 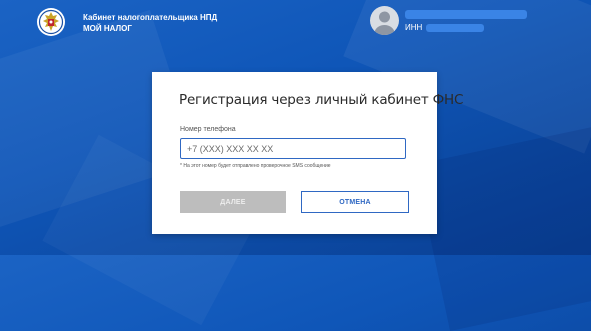 What do you see at coordinates (414, 27) in the screenshot?
I see `inn-label: ИНН` at bounding box center [414, 27].